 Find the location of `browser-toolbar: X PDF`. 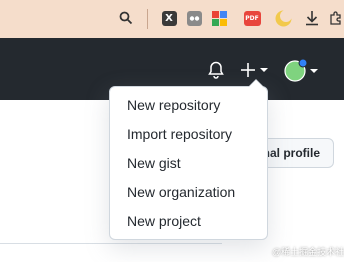

browser-toolbar: X PDF is located at coordinates (172, 19).